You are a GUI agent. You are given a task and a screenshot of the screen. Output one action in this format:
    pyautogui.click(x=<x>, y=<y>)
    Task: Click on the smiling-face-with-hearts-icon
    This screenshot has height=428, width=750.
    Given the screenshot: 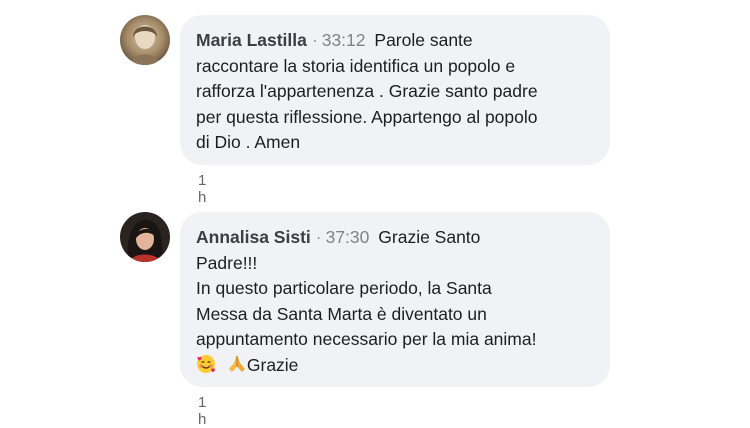 What is the action you would take?
    pyautogui.click(x=206, y=364)
    